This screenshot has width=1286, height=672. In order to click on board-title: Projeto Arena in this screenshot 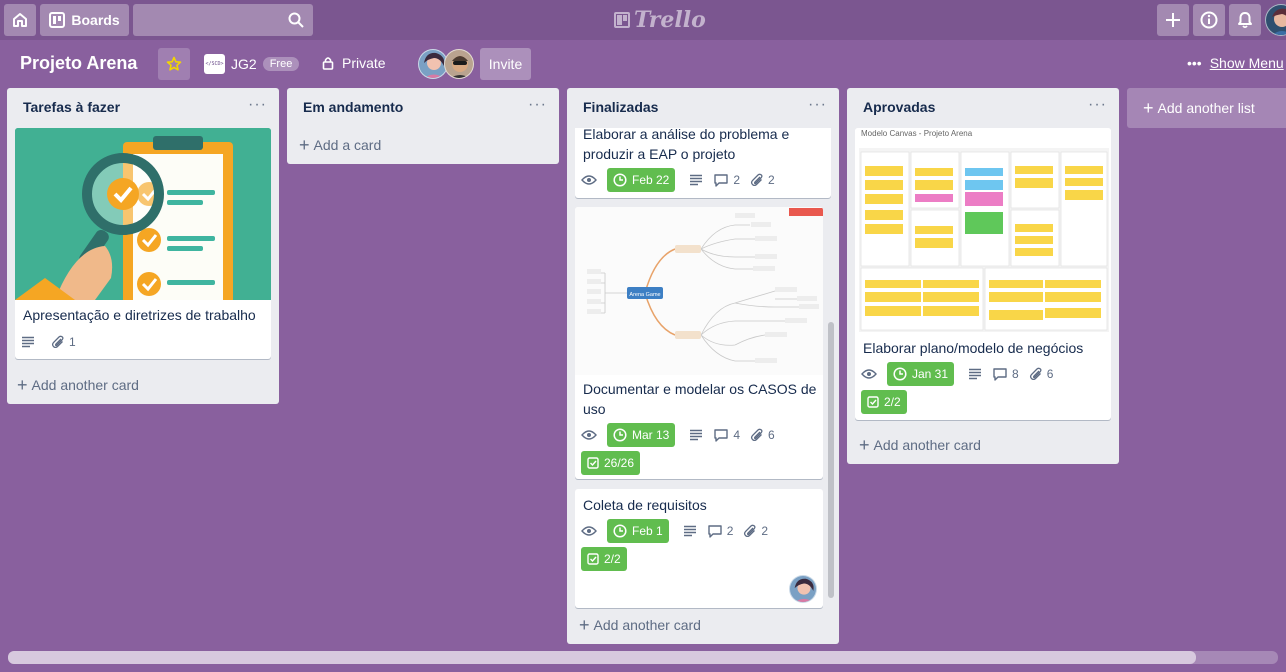, I will do `click(78, 63)`.